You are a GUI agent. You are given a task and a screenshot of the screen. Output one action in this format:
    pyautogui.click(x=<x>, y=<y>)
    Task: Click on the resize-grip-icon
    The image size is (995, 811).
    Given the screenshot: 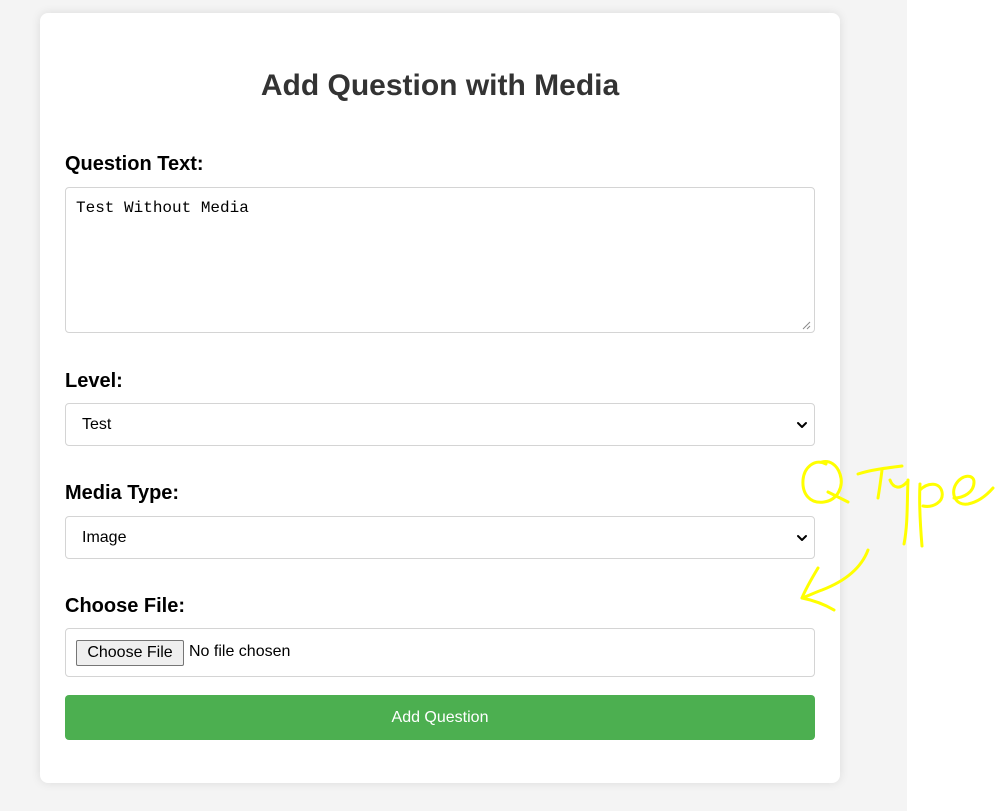 What is the action you would take?
    pyautogui.click(x=806, y=325)
    